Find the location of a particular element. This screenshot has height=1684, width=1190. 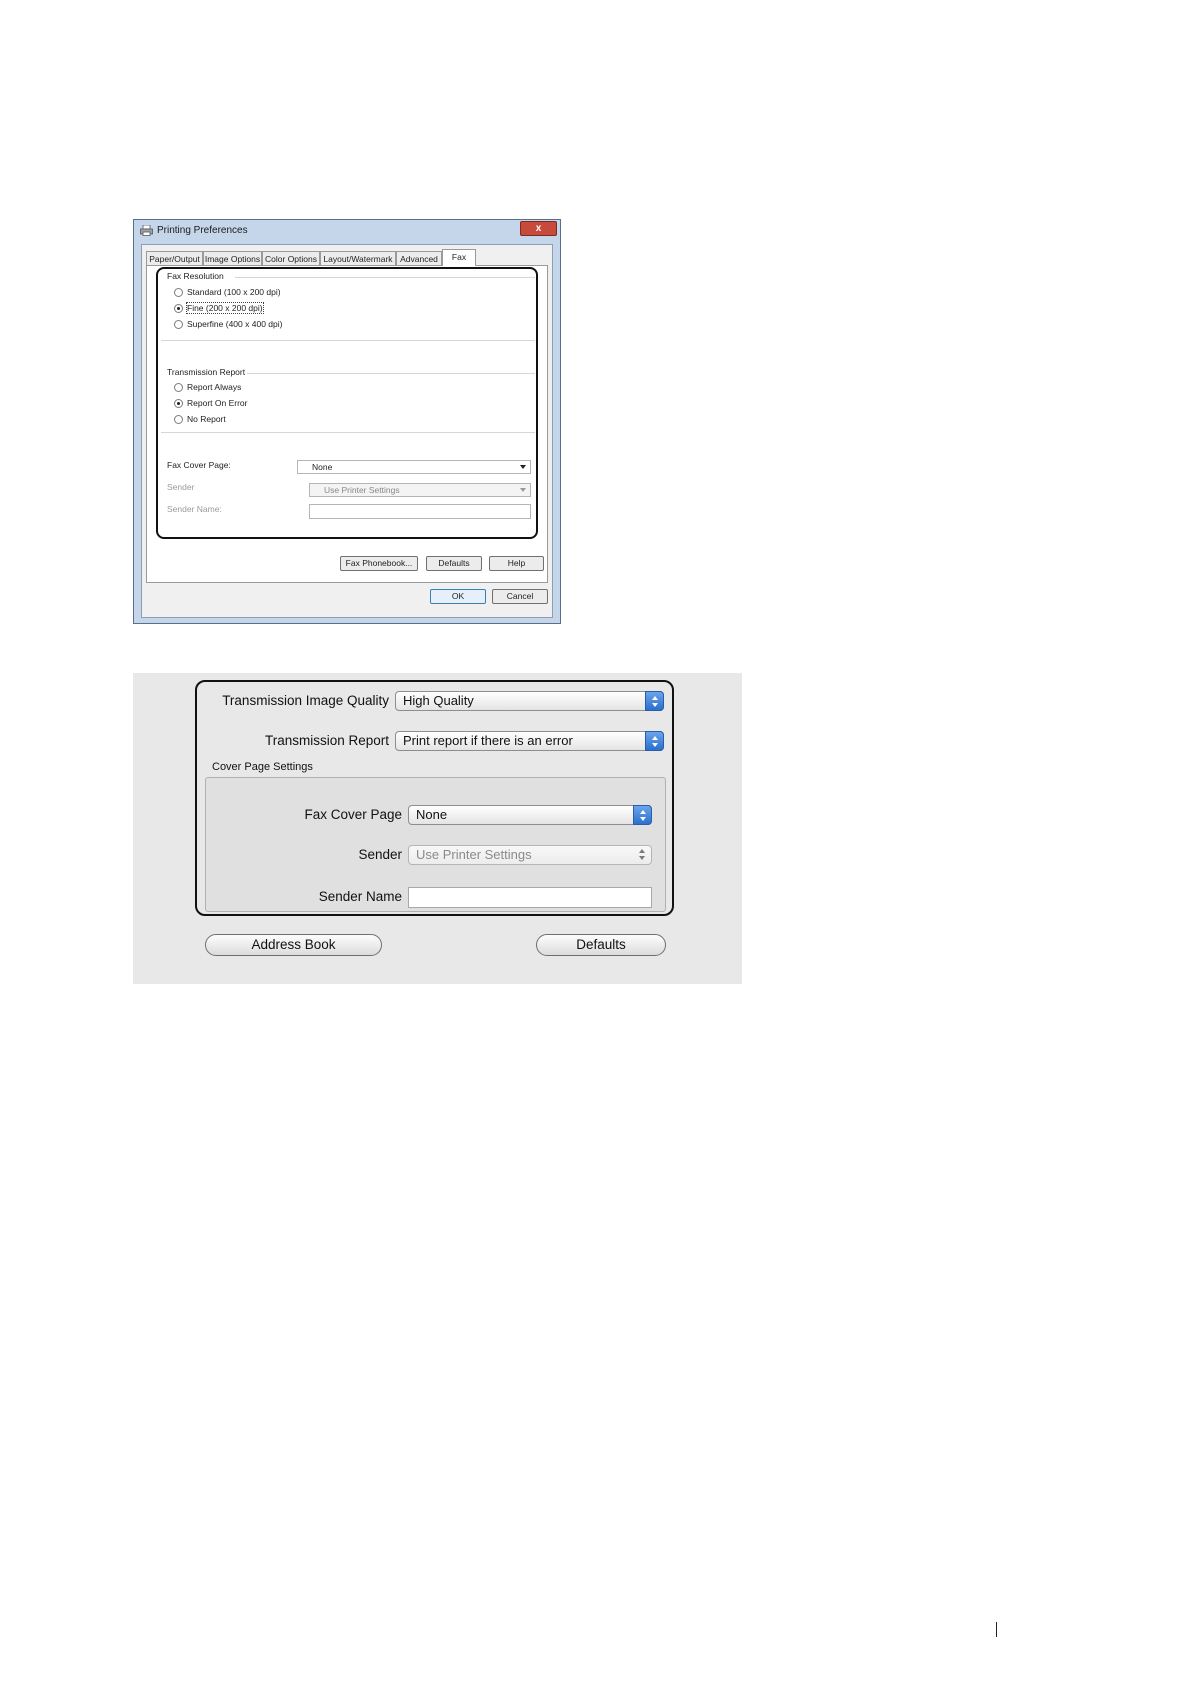

help-button: Help is located at coordinates (516, 563).